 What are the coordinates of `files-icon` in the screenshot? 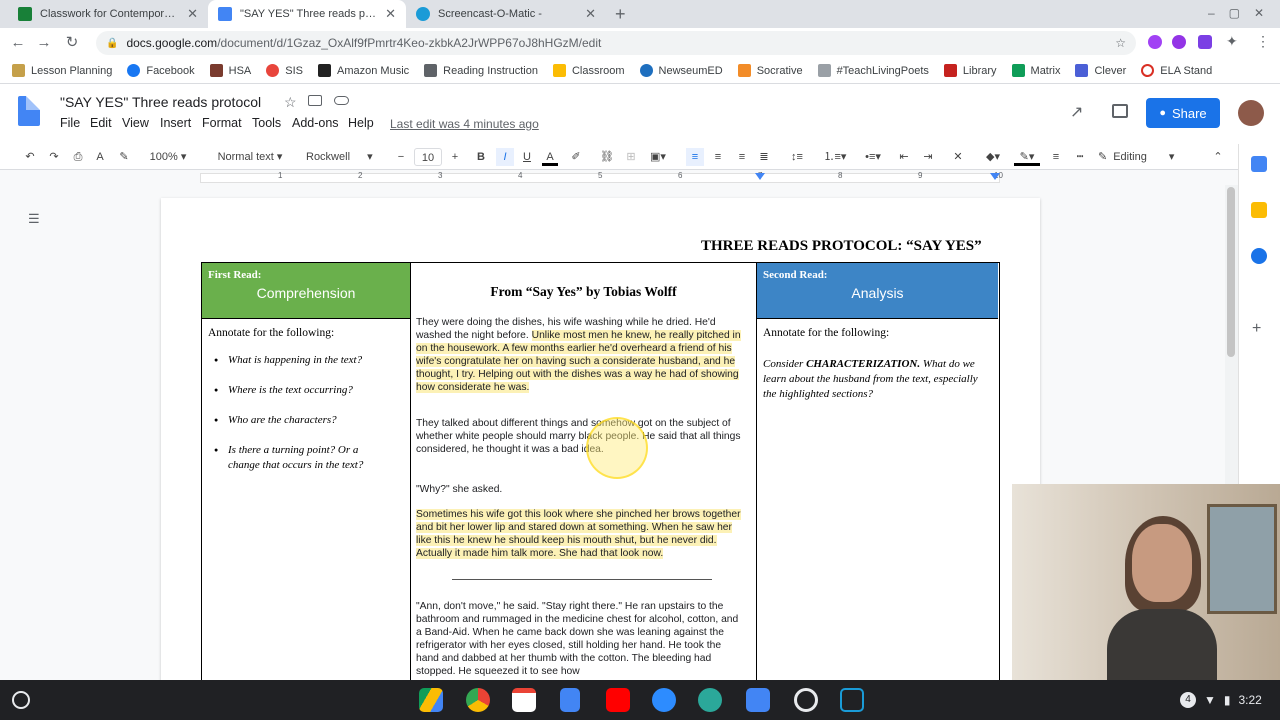 It's located at (758, 700).